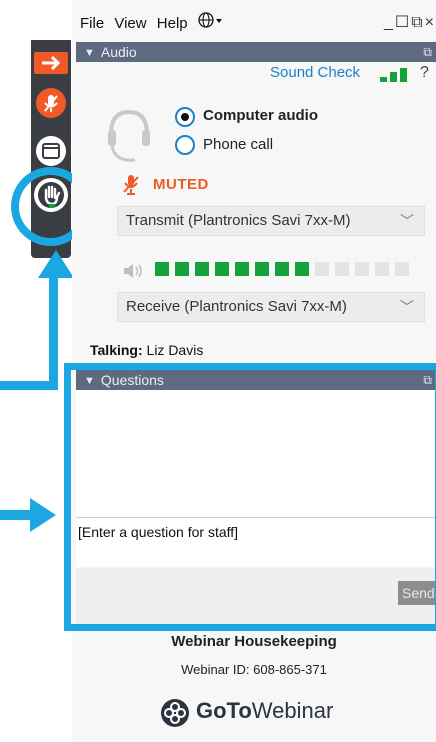  I want to click on talking-indicator: Talking: Liz Davis, so click(146, 350).